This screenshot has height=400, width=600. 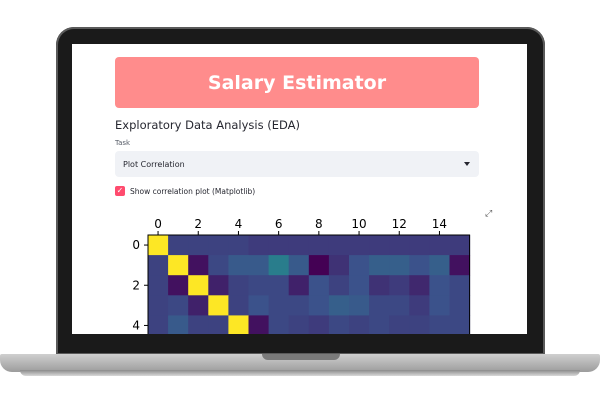 What do you see at coordinates (279, 224) in the screenshot?
I see `x-tick-label: 6` at bounding box center [279, 224].